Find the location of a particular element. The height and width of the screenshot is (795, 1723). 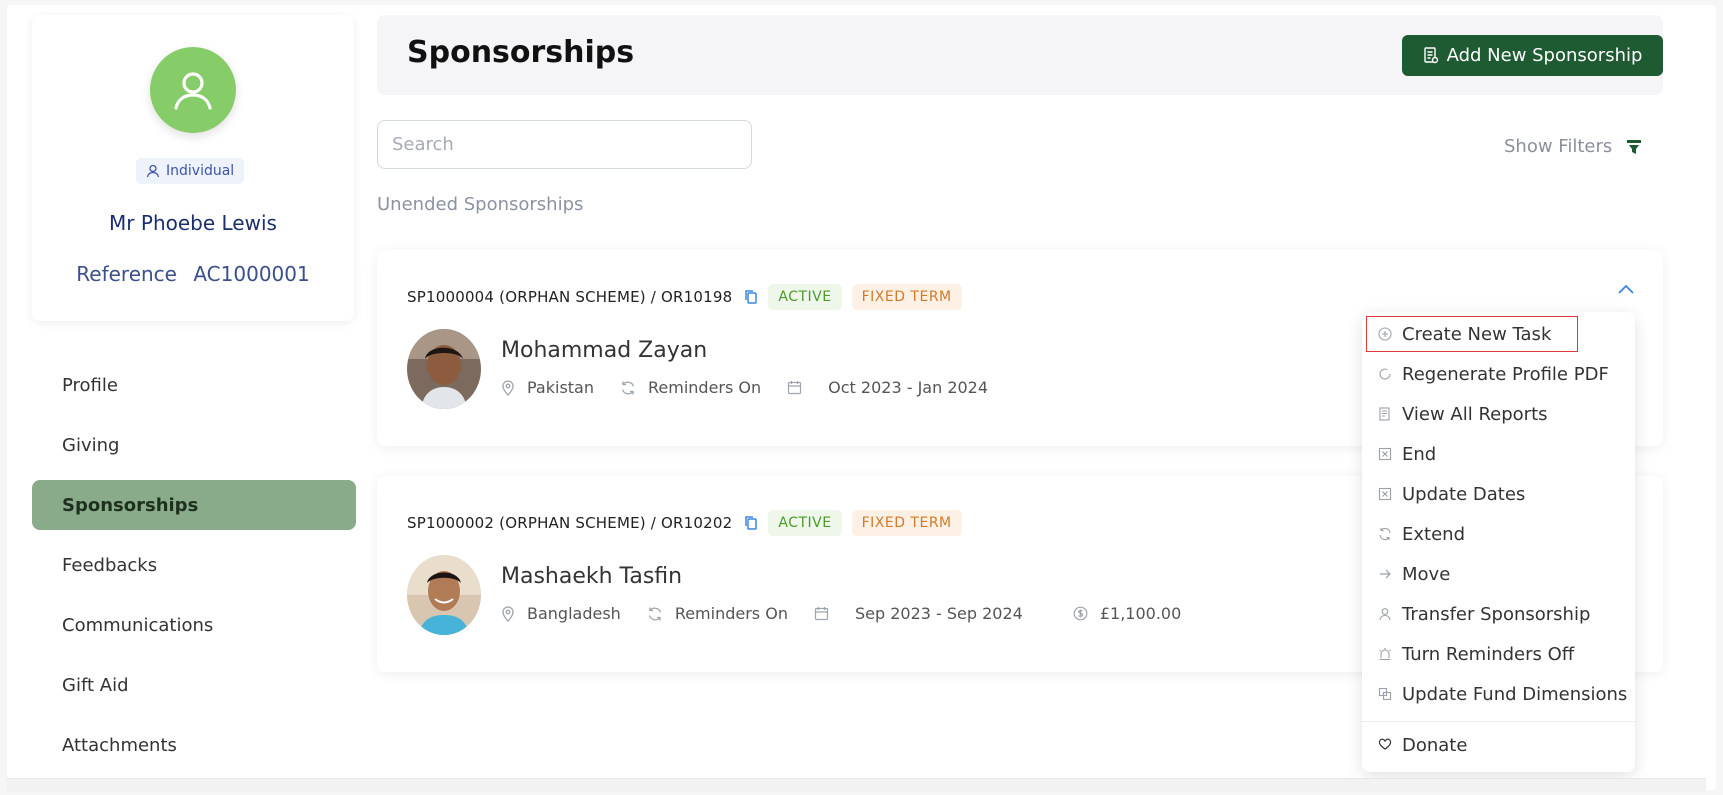

nav-item-feedbacks: Feedbacks is located at coordinates (194, 565).